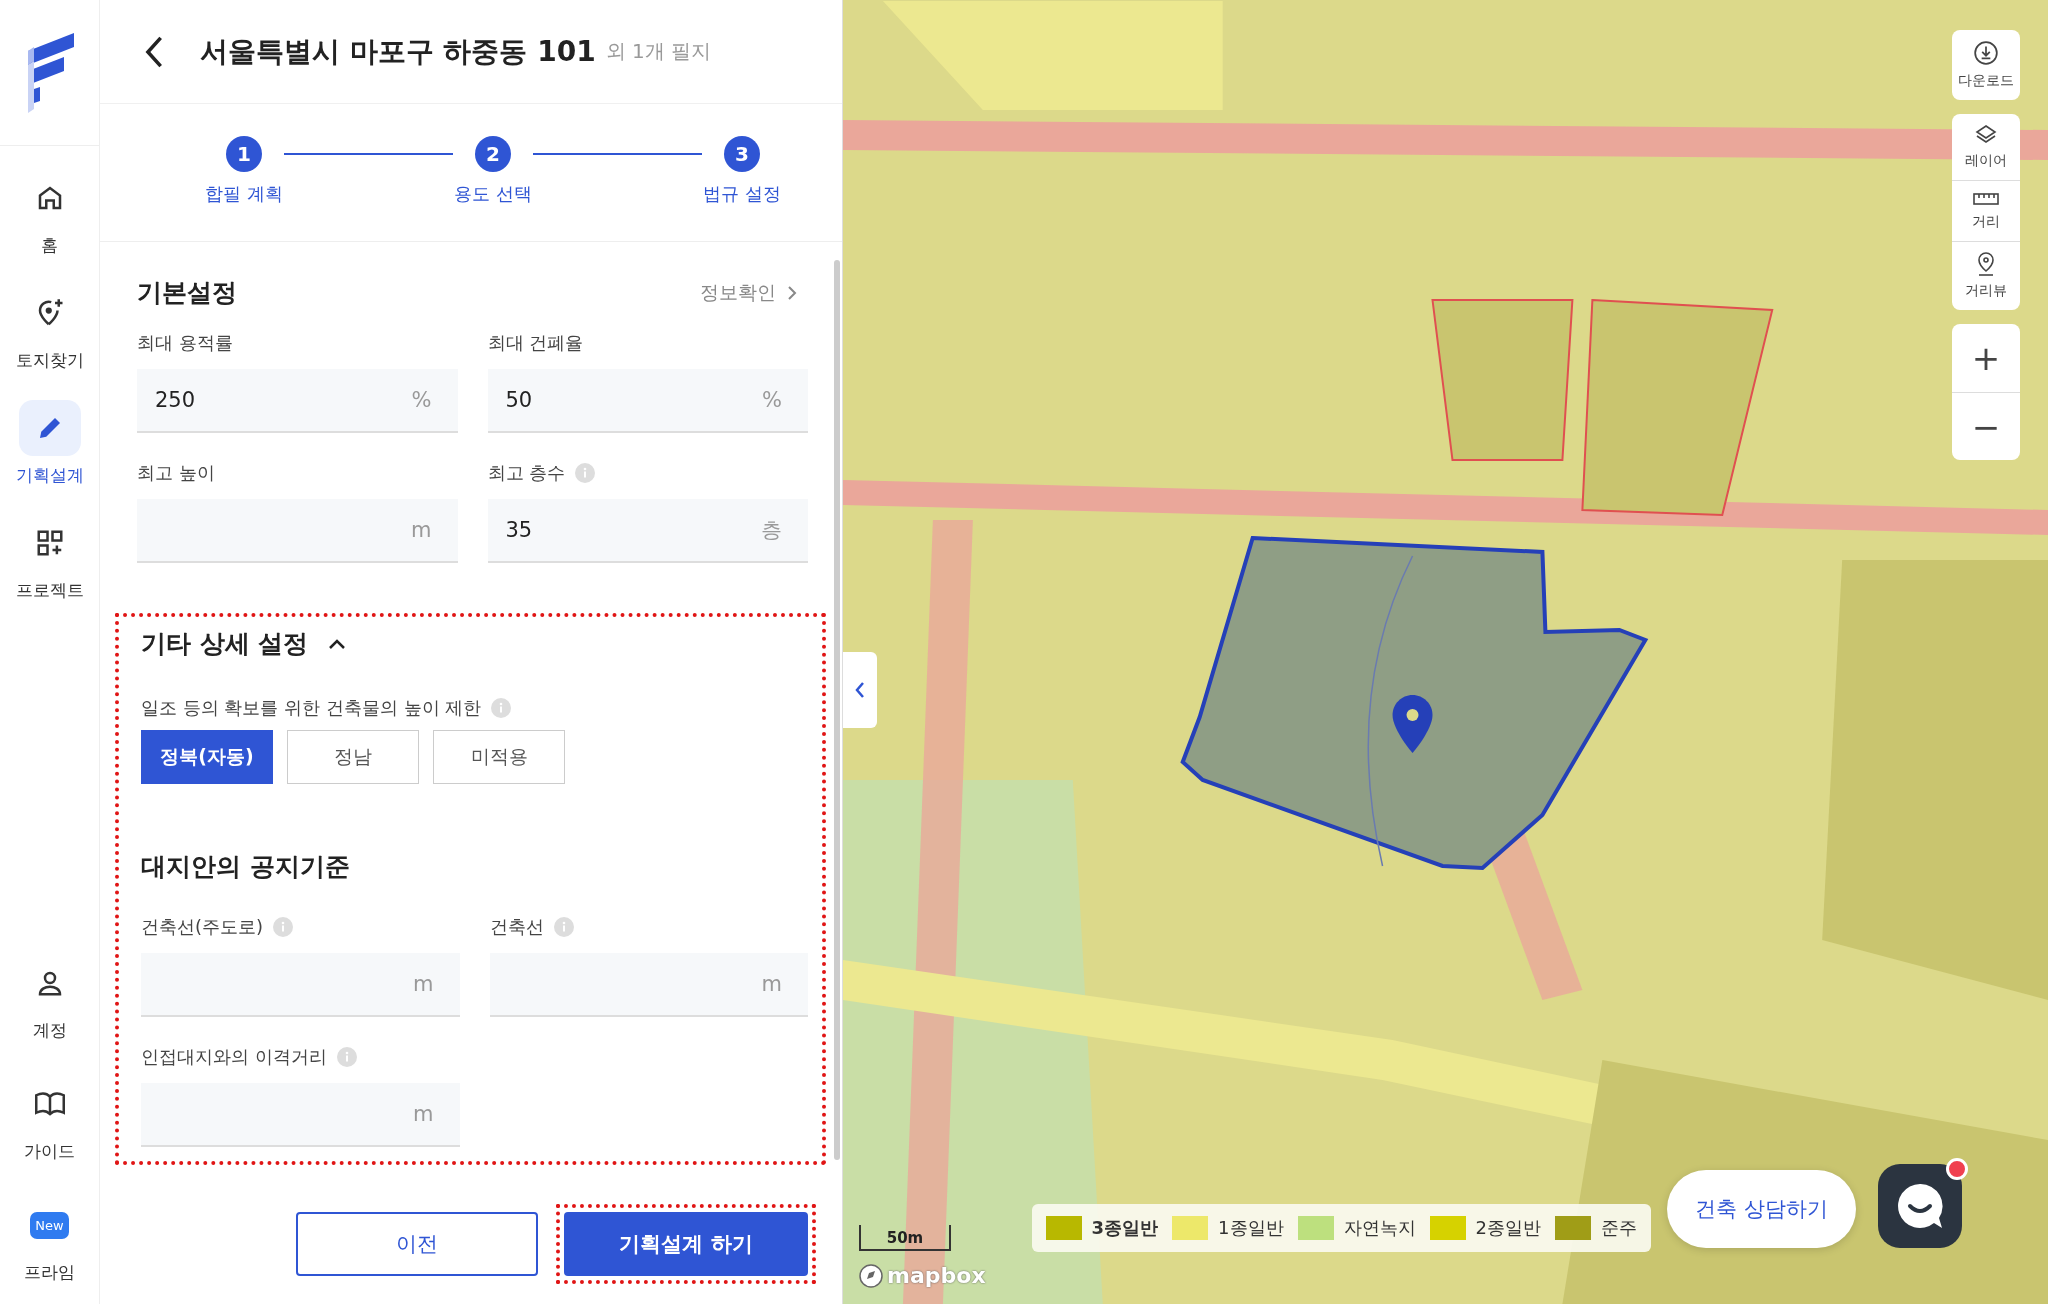  Describe the element at coordinates (1986, 53) in the screenshot. I see `download-icon` at that location.